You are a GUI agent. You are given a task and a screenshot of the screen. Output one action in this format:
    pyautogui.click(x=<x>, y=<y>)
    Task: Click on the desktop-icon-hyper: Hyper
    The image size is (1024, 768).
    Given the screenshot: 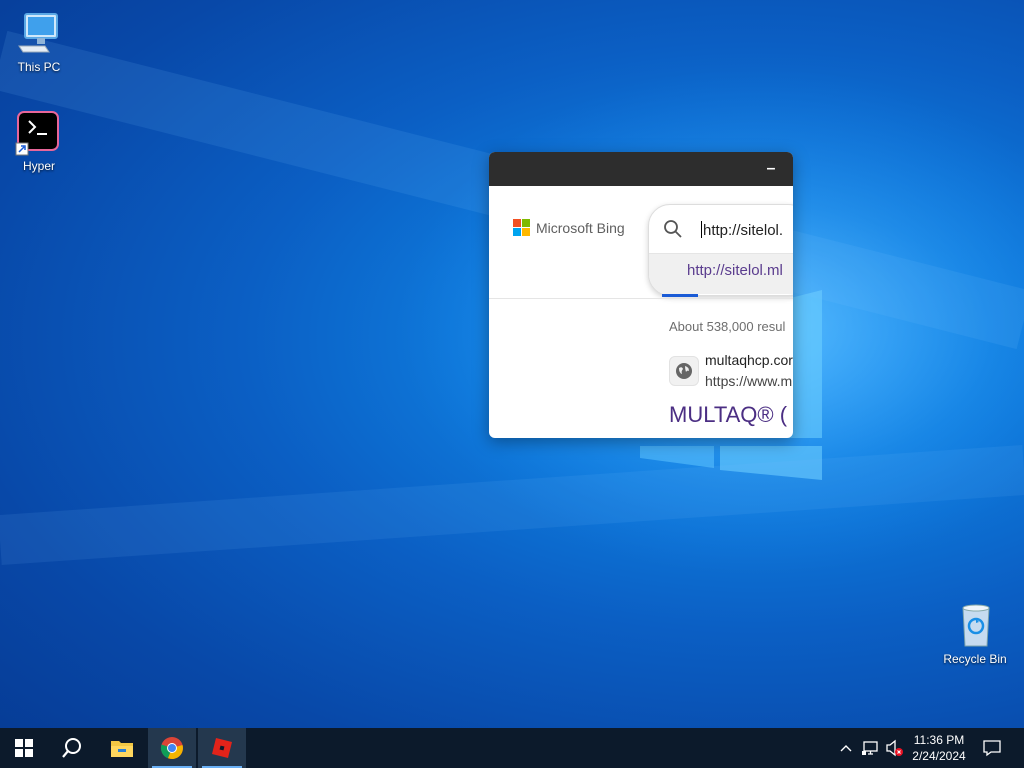 What is the action you would take?
    pyautogui.click(x=39, y=141)
    